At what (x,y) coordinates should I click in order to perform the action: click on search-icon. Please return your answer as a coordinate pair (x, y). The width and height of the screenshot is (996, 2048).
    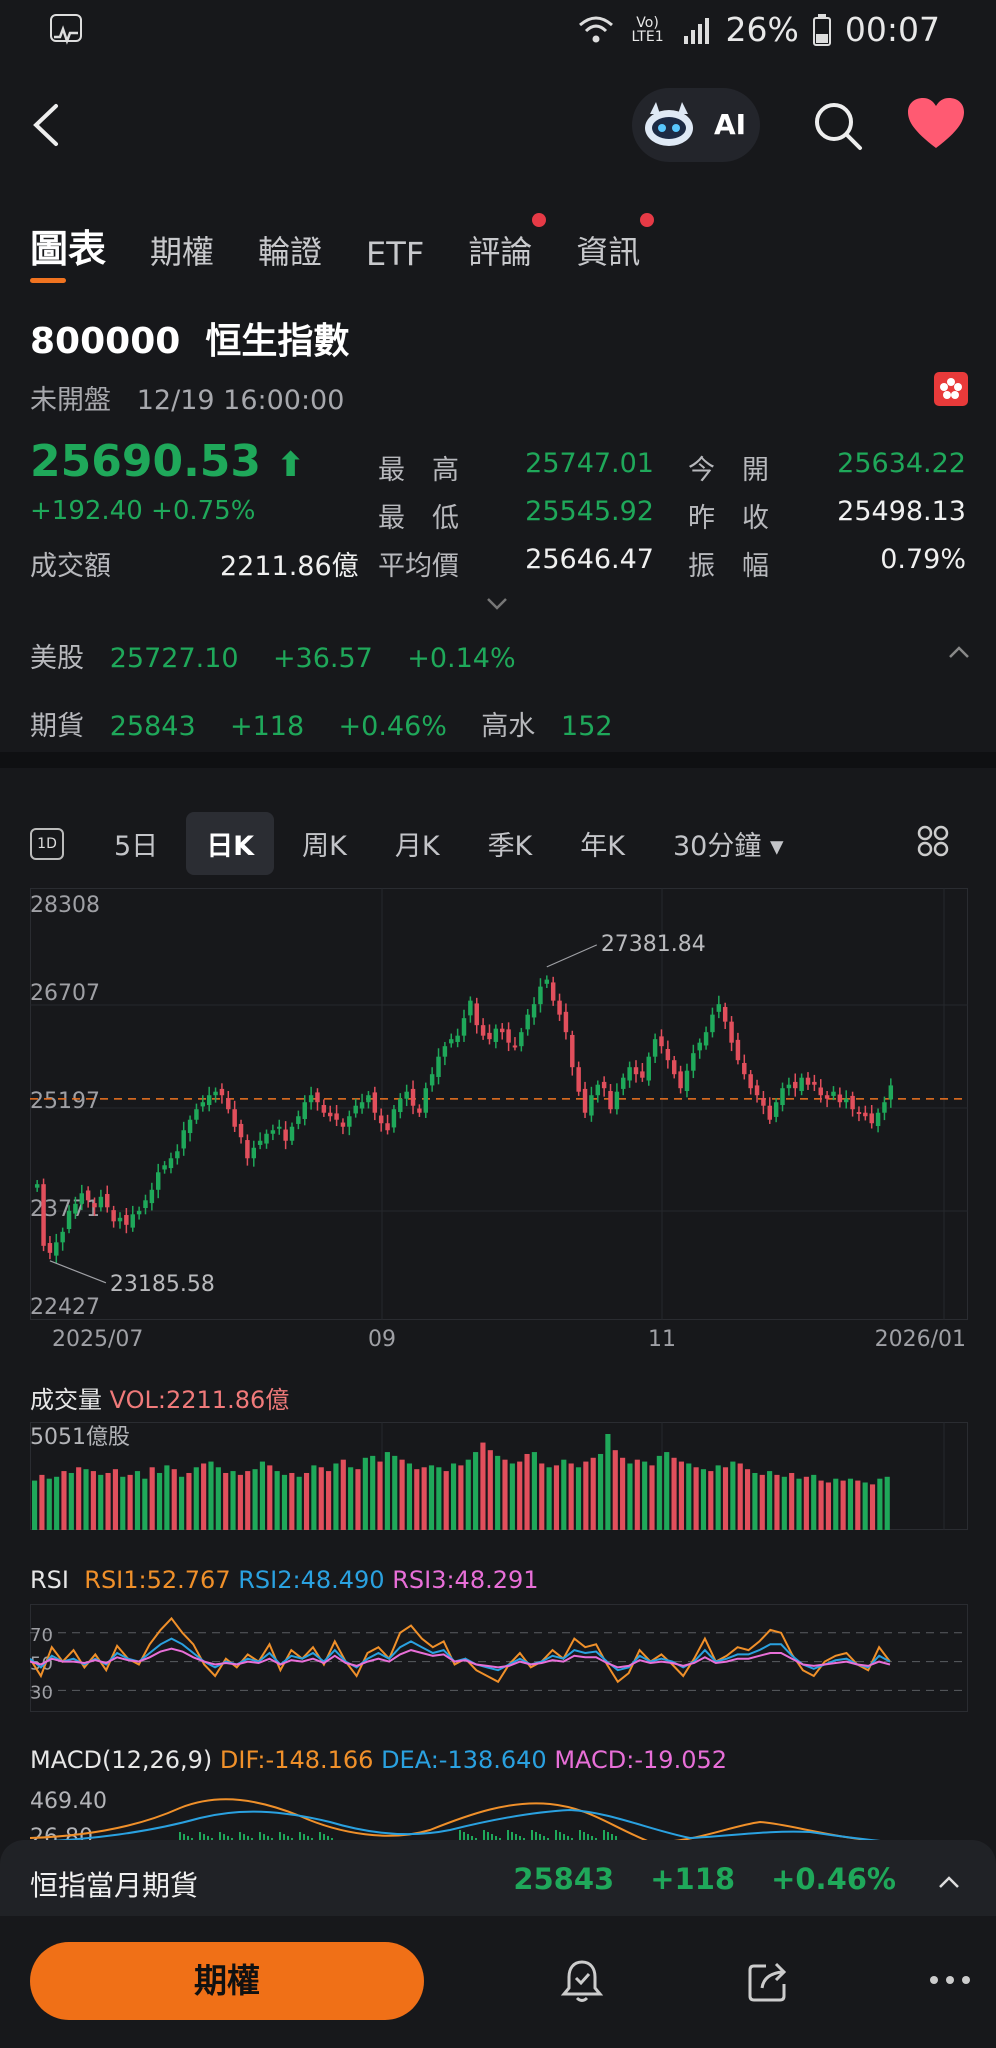
    Looking at the image, I should click on (838, 126).